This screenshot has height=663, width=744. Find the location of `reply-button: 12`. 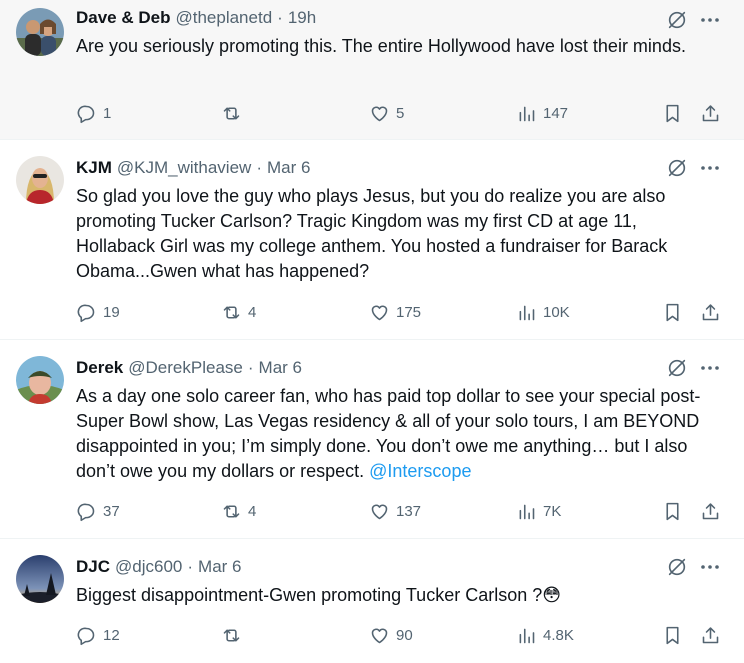

reply-button: 12 is located at coordinates (98, 635).